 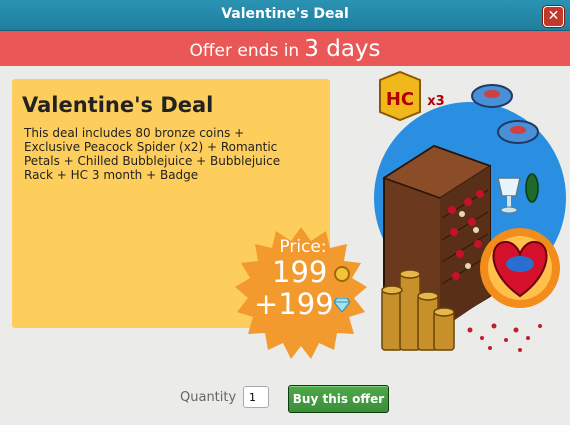 I want to click on price-credits: 199, so click(x=300, y=272).